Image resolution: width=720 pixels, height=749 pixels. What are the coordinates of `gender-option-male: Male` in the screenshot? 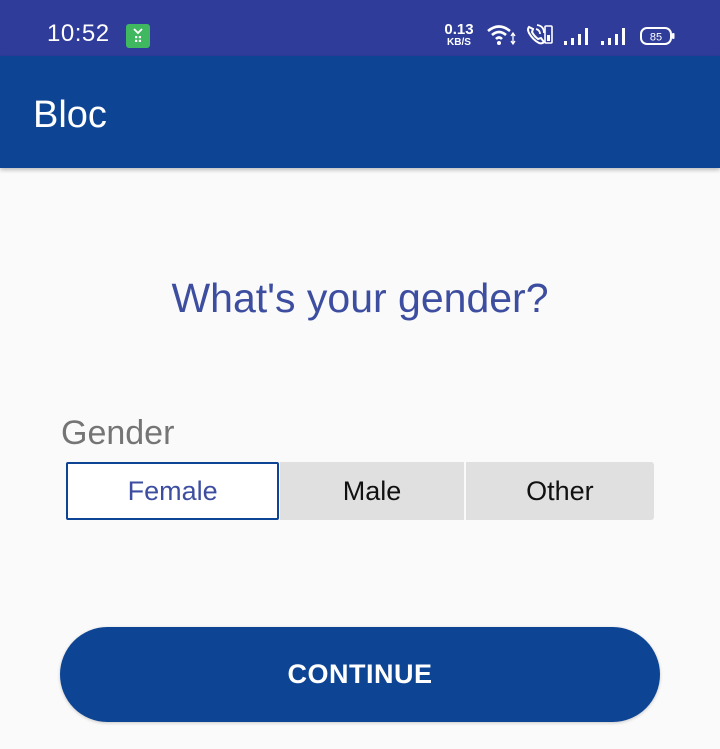 It's located at (372, 491).